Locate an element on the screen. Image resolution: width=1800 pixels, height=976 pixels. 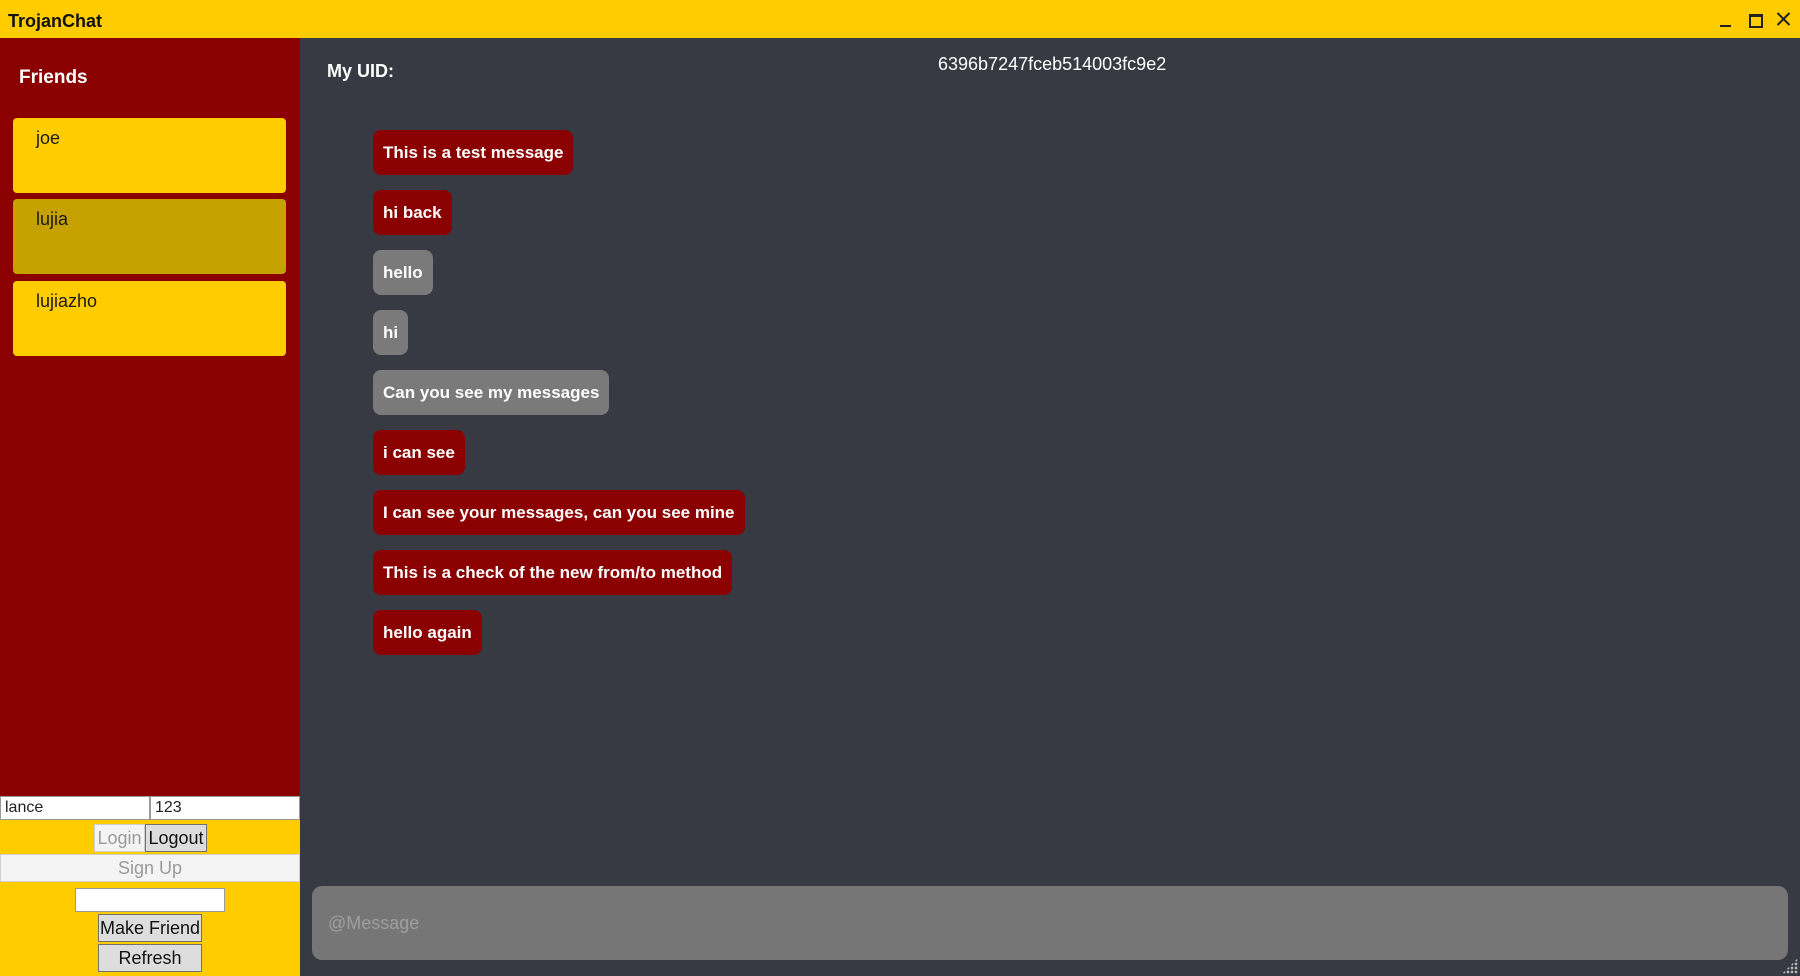
message-bubble: i can see is located at coordinates (419, 452).